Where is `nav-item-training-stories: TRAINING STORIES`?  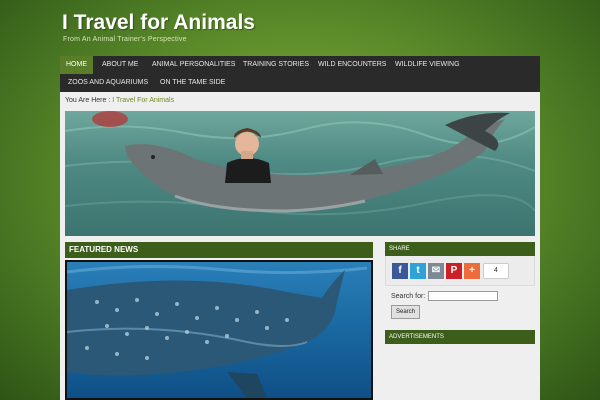 nav-item-training-stories: TRAINING STORIES is located at coordinates (276, 65).